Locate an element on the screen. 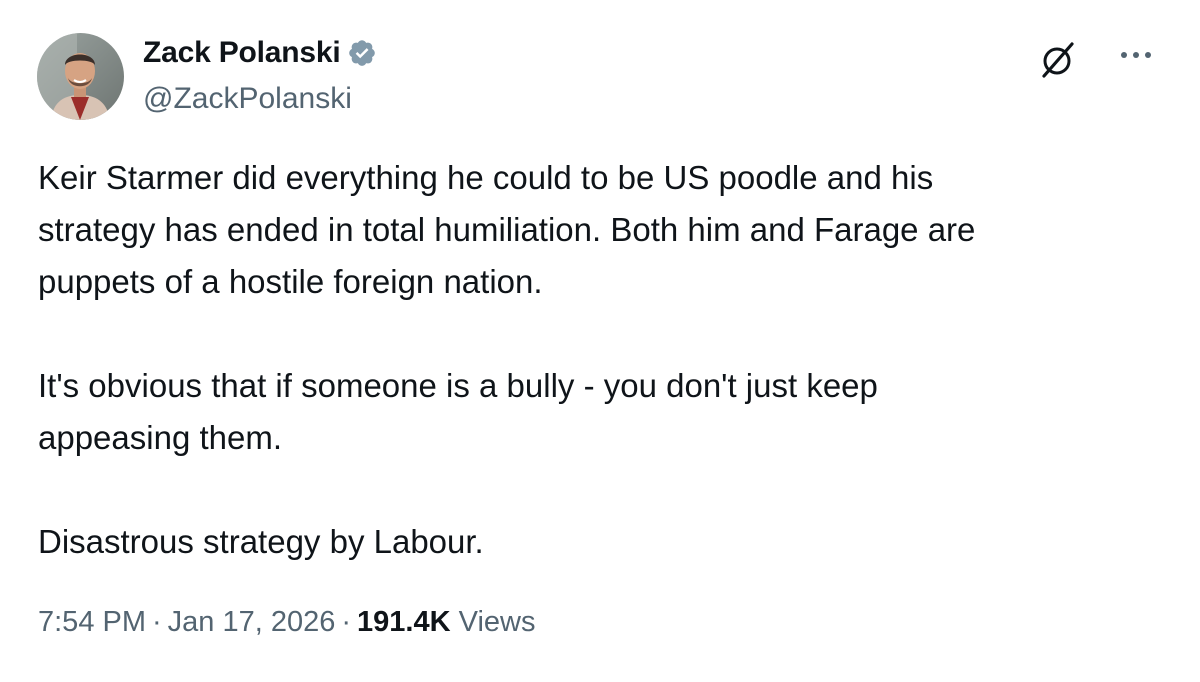 Image resolution: width=1200 pixels, height=682 pixels. author-name-row: Zack Polanski is located at coordinates (260, 53).